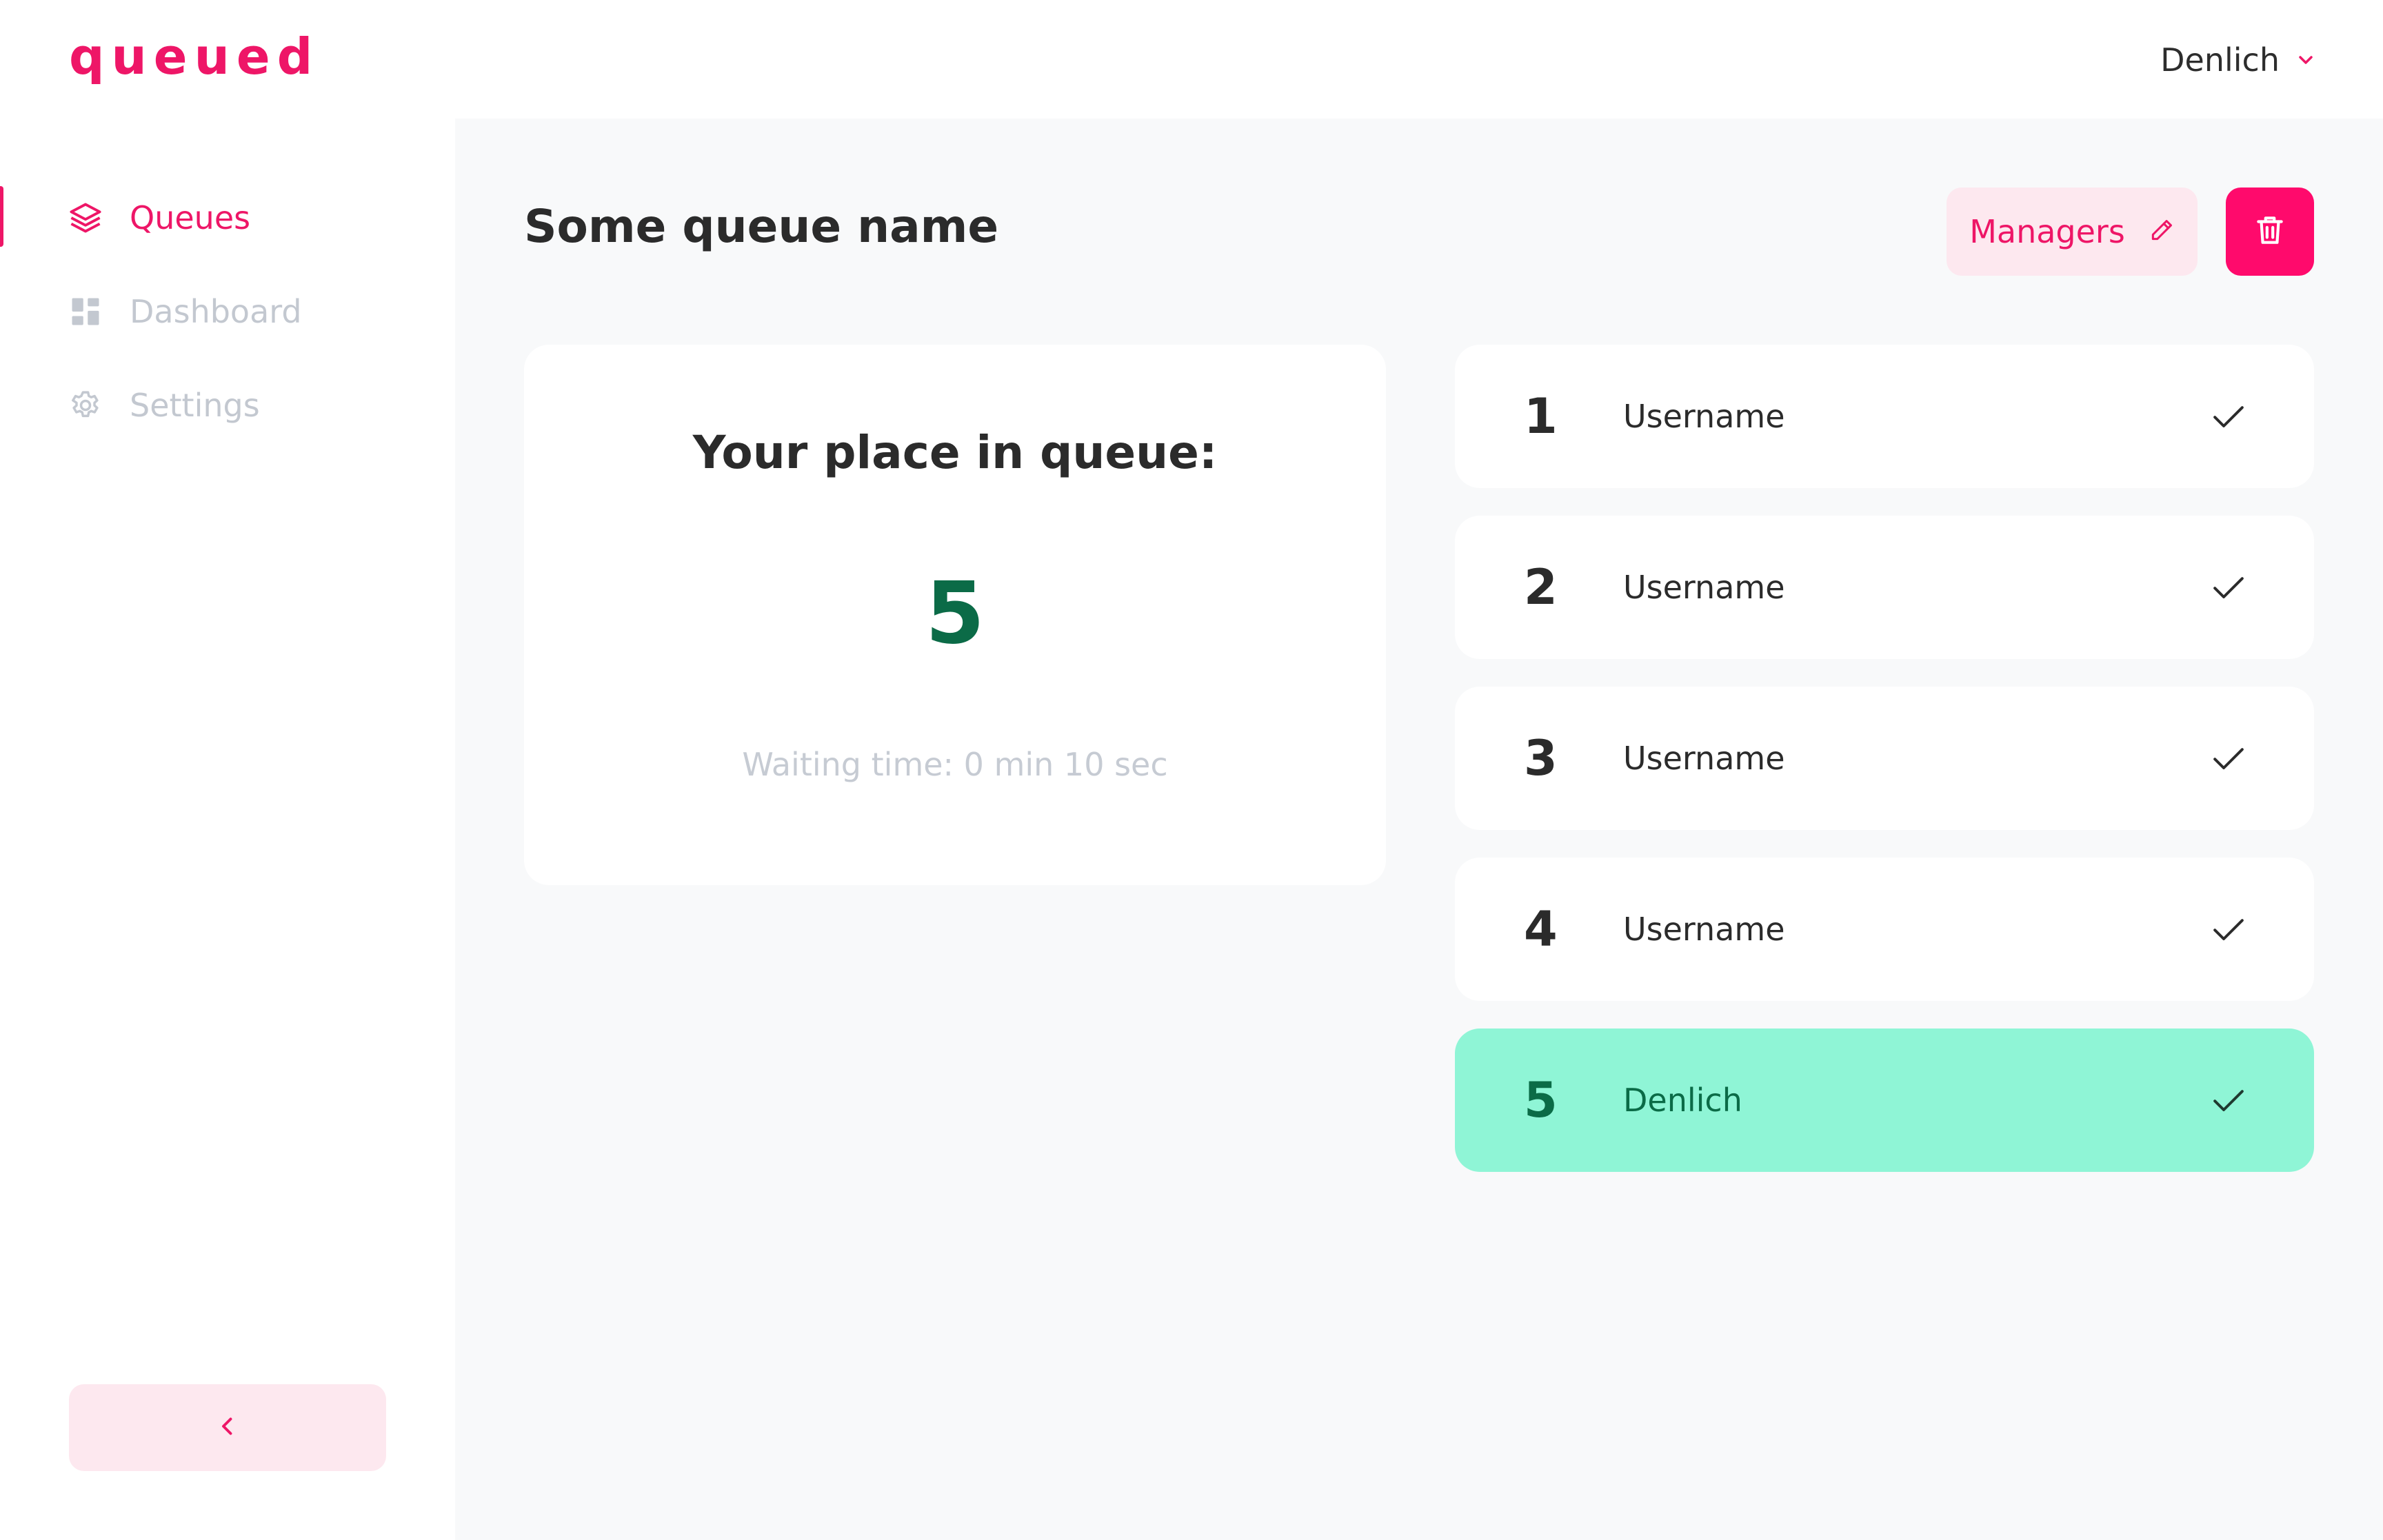  What do you see at coordinates (1541, 930) in the screenshot?
I see `queue-position: 4` at bounding box center [1541, 930].